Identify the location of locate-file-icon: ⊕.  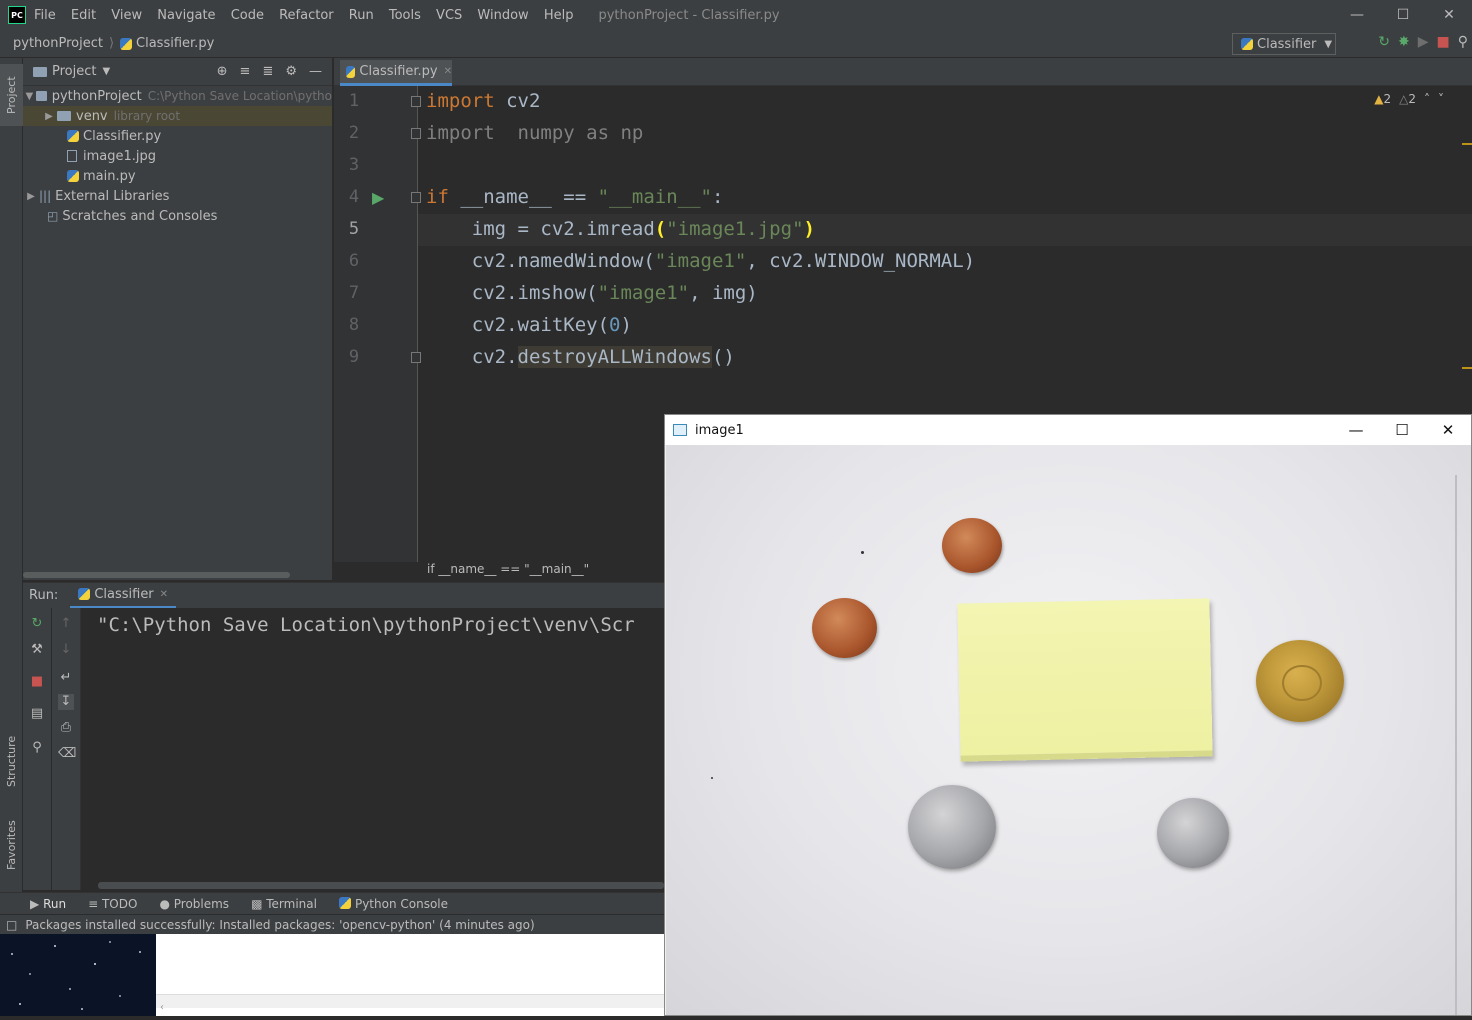
(222, 71).